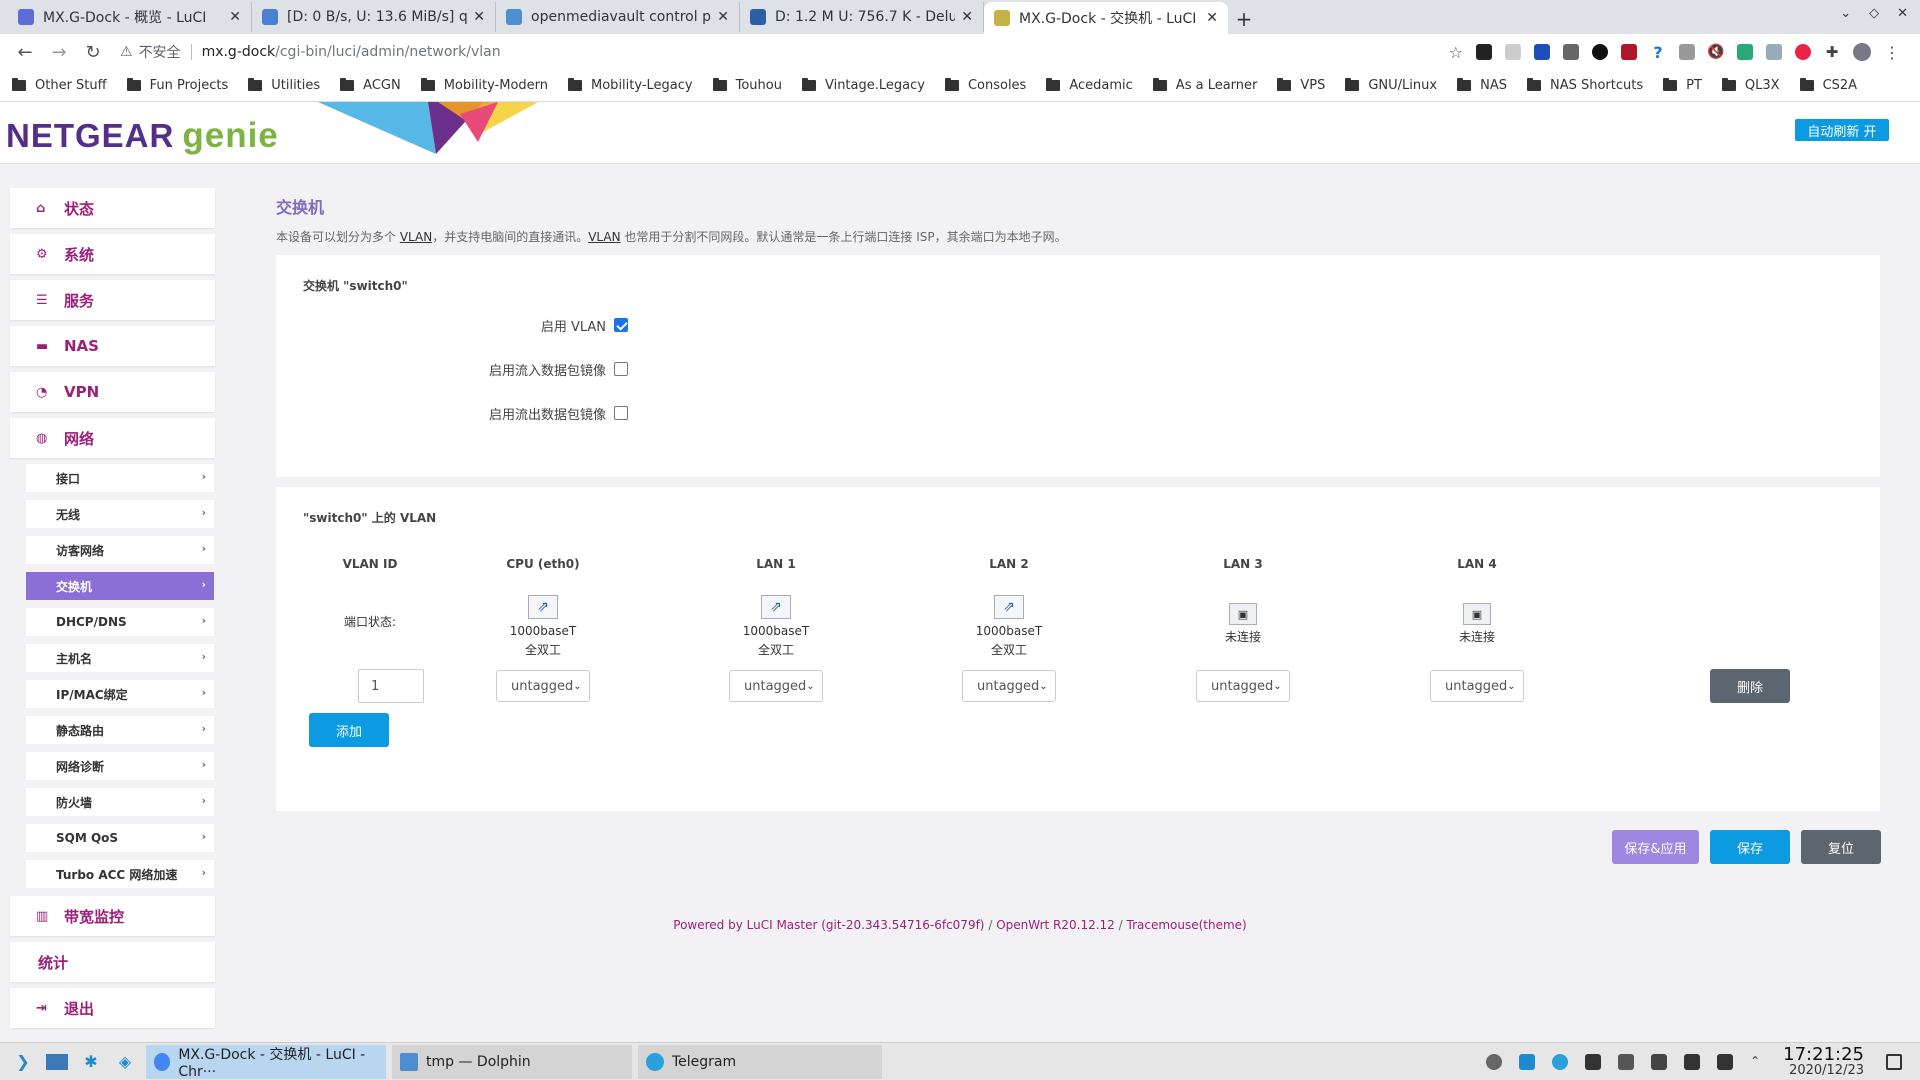 This screenshot has height=1080, width=1920. What do you see at coordinates (1560, 1062) in the screenshot?
I see `telegram-tray-icon` at bounding box center [1560, 1062].